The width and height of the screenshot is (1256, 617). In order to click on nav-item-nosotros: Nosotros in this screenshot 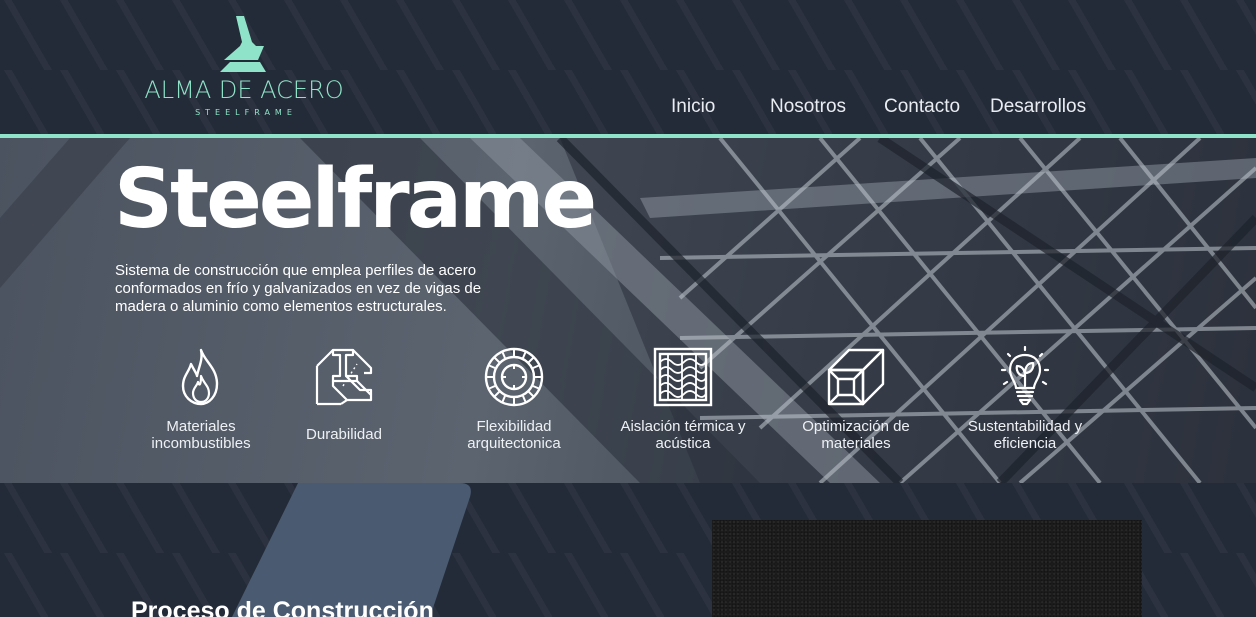, I will do `click(808, 107)`.